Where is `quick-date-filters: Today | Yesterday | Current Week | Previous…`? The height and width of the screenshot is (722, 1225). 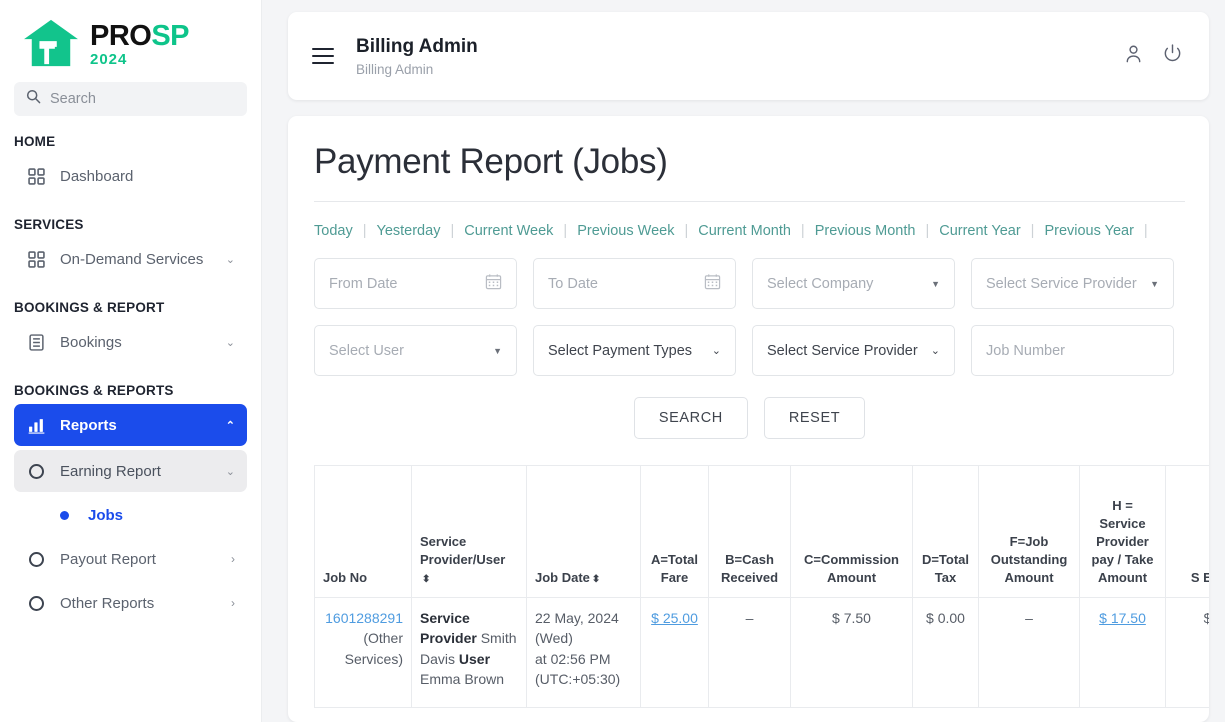
quick-date-filters: Today | Yesterday | Current Week | Previous… is located at coordinates (731, 231).